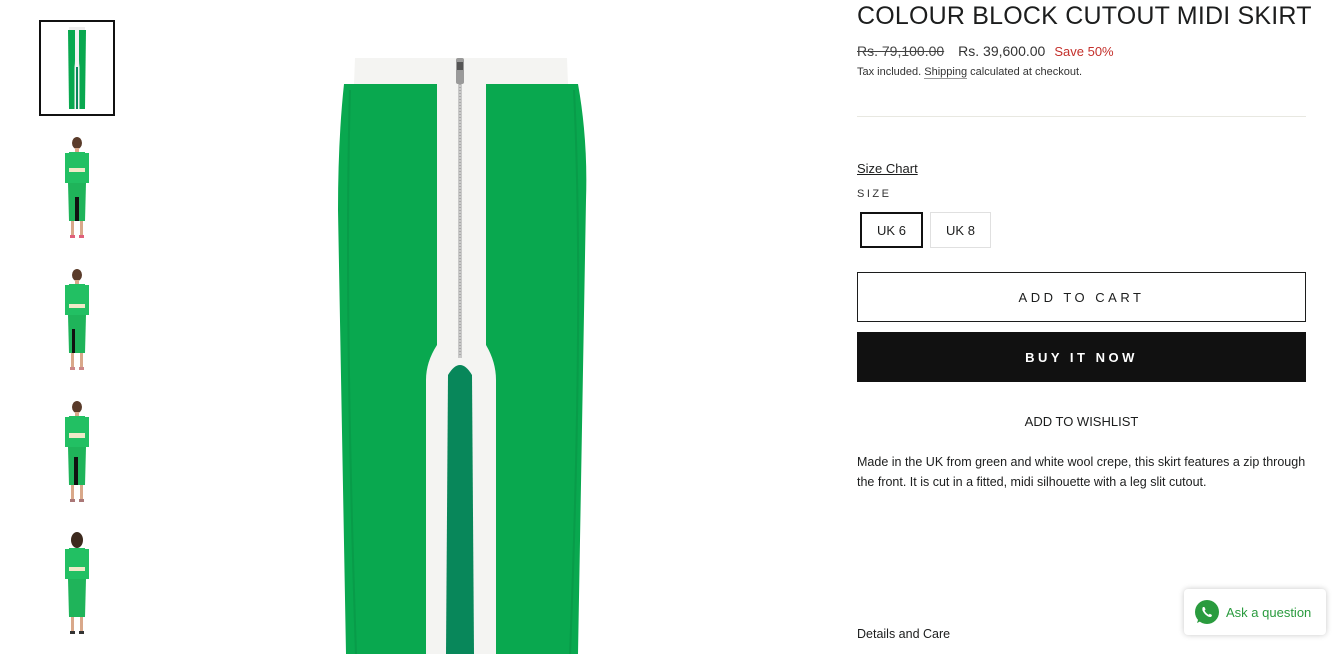  I want to click on skirt-thumbnail-image, so click(77, 68).